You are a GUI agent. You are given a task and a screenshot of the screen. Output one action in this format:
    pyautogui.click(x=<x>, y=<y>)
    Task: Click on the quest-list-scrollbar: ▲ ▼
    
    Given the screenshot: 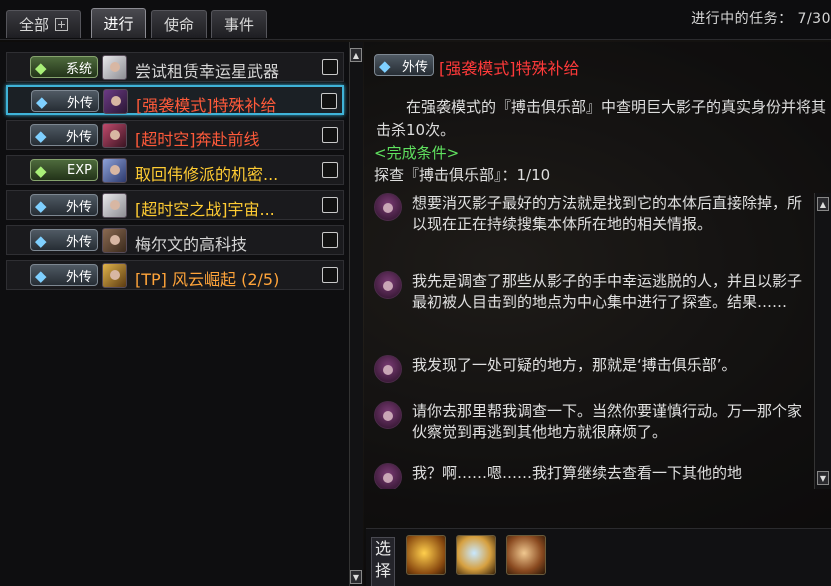 What is the action you would take?
    pyautogui.click(x=356, y=314)
    